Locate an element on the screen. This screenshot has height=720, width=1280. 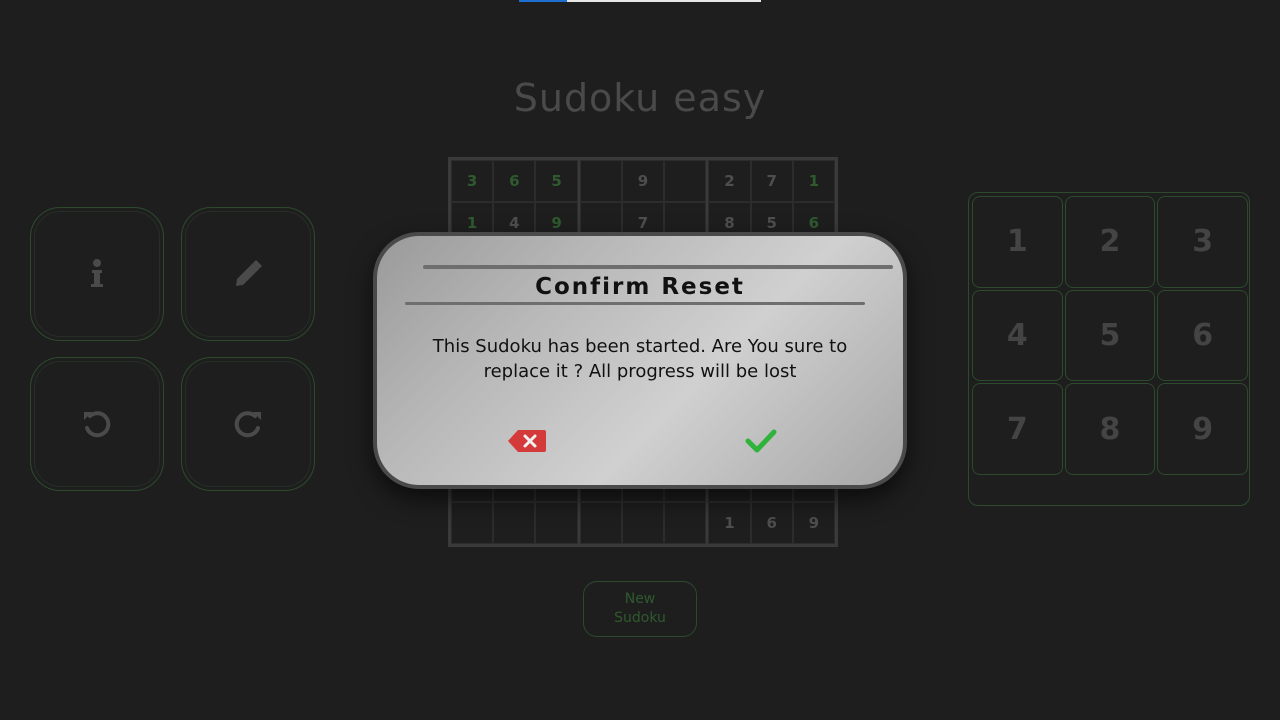
dialog-top-divider is located at coordinates (658, 267).